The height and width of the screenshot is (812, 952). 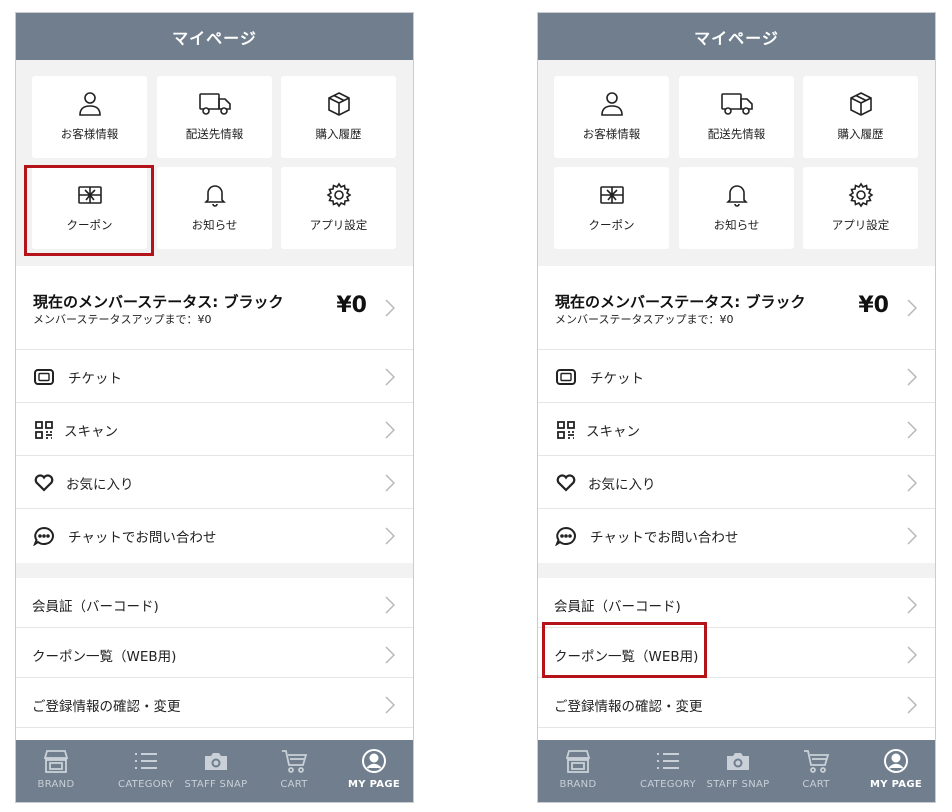 What do you see at coordinates (611, 208) in the screenshot?
I see `grid-item-coupon: クーポン` at bounding box center [611, 208].